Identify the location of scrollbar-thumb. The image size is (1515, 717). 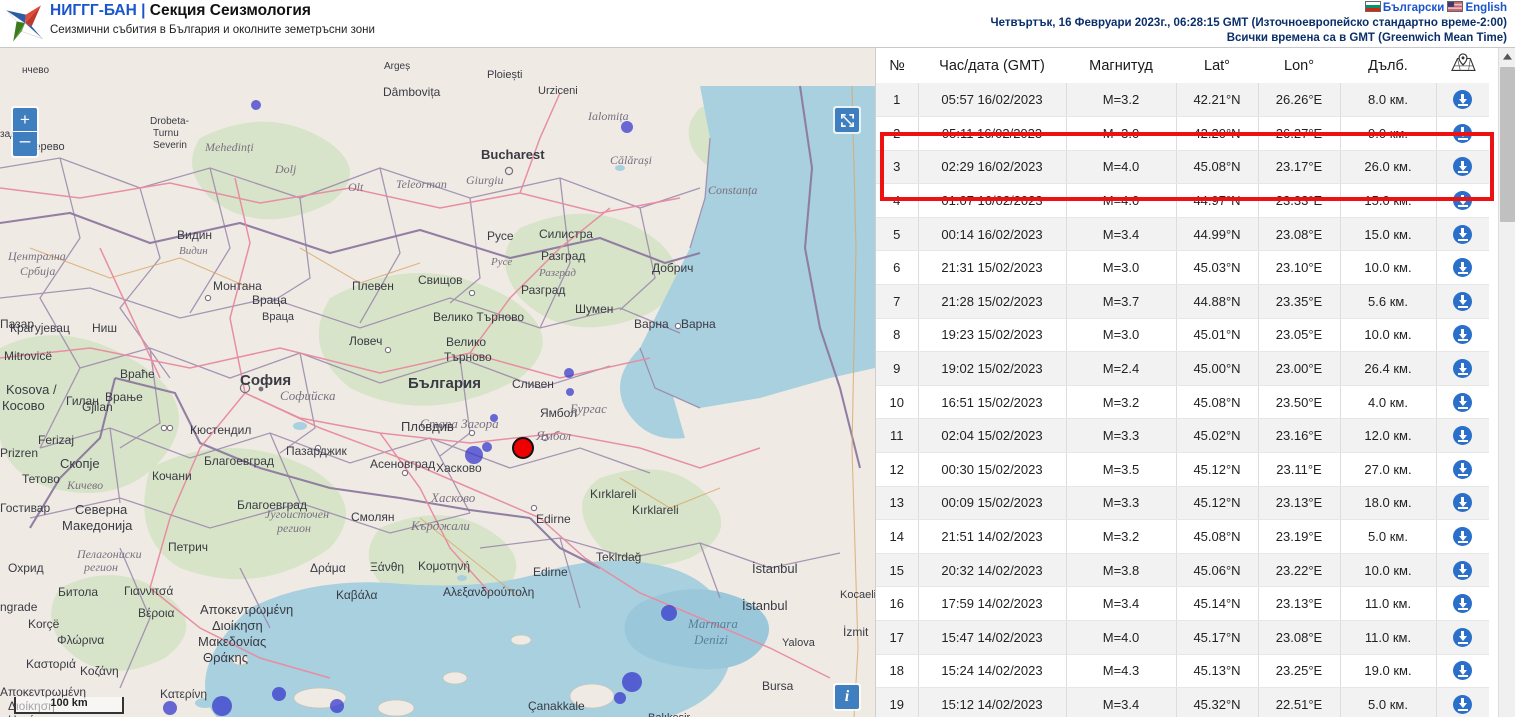
(1507, 144).